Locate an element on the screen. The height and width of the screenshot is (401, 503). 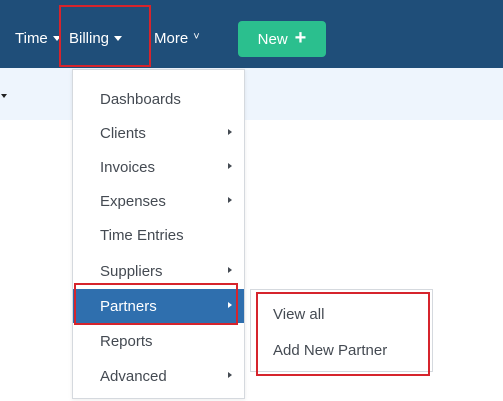
menu-item-label: Reports is located at coordinates (126, 341).